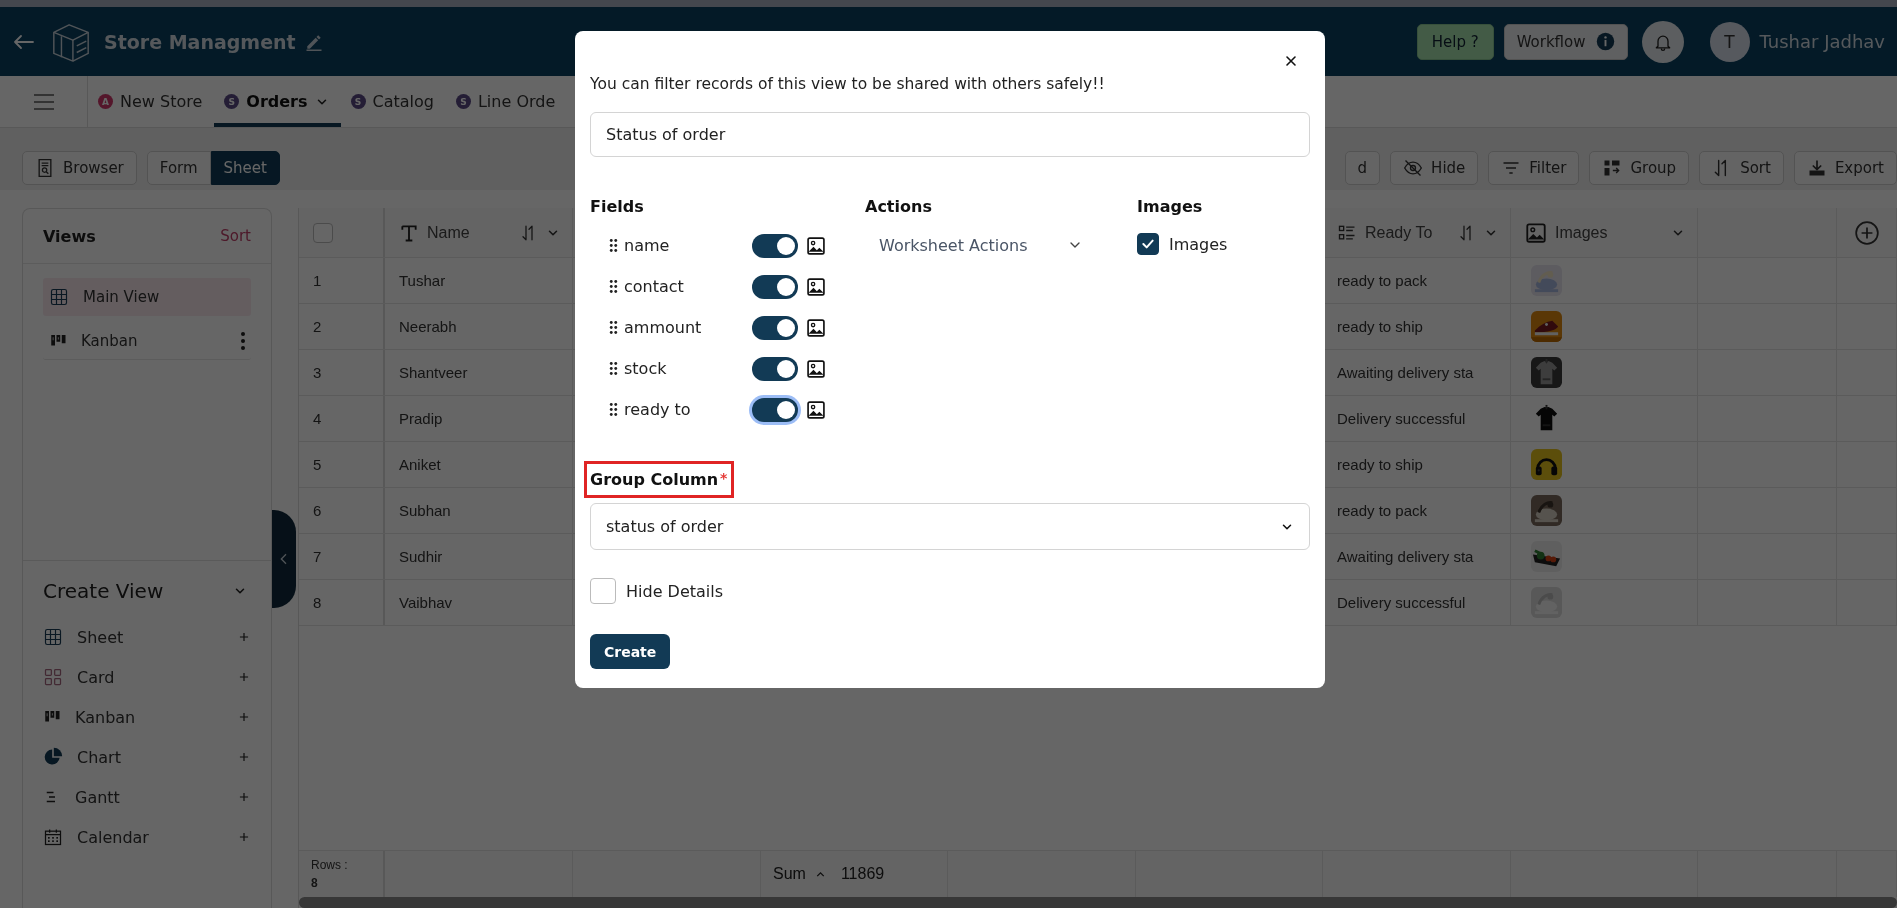 This screenshot has width=1897, height=908. I want to click on select-all-checkbox, so click(323, 232).